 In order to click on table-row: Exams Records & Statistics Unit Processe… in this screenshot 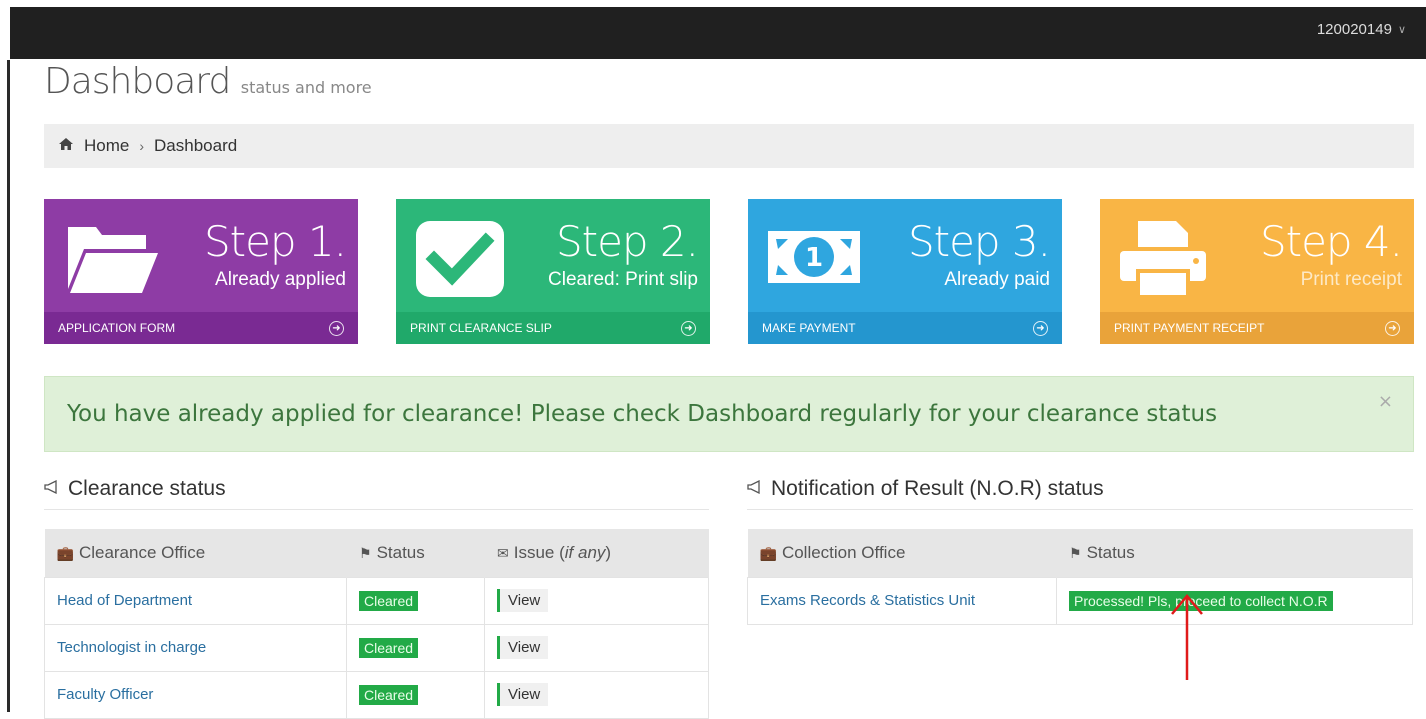, I will do `click(1080, 600)`.